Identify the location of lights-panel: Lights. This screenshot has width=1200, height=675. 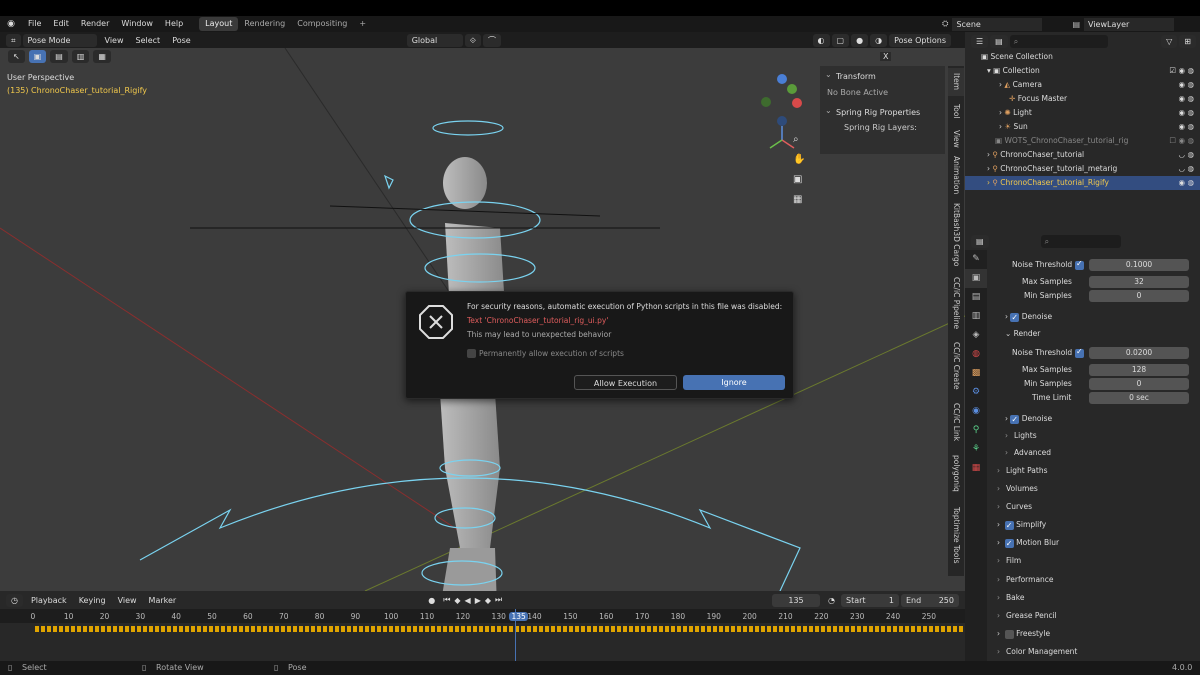
(1021, 436).